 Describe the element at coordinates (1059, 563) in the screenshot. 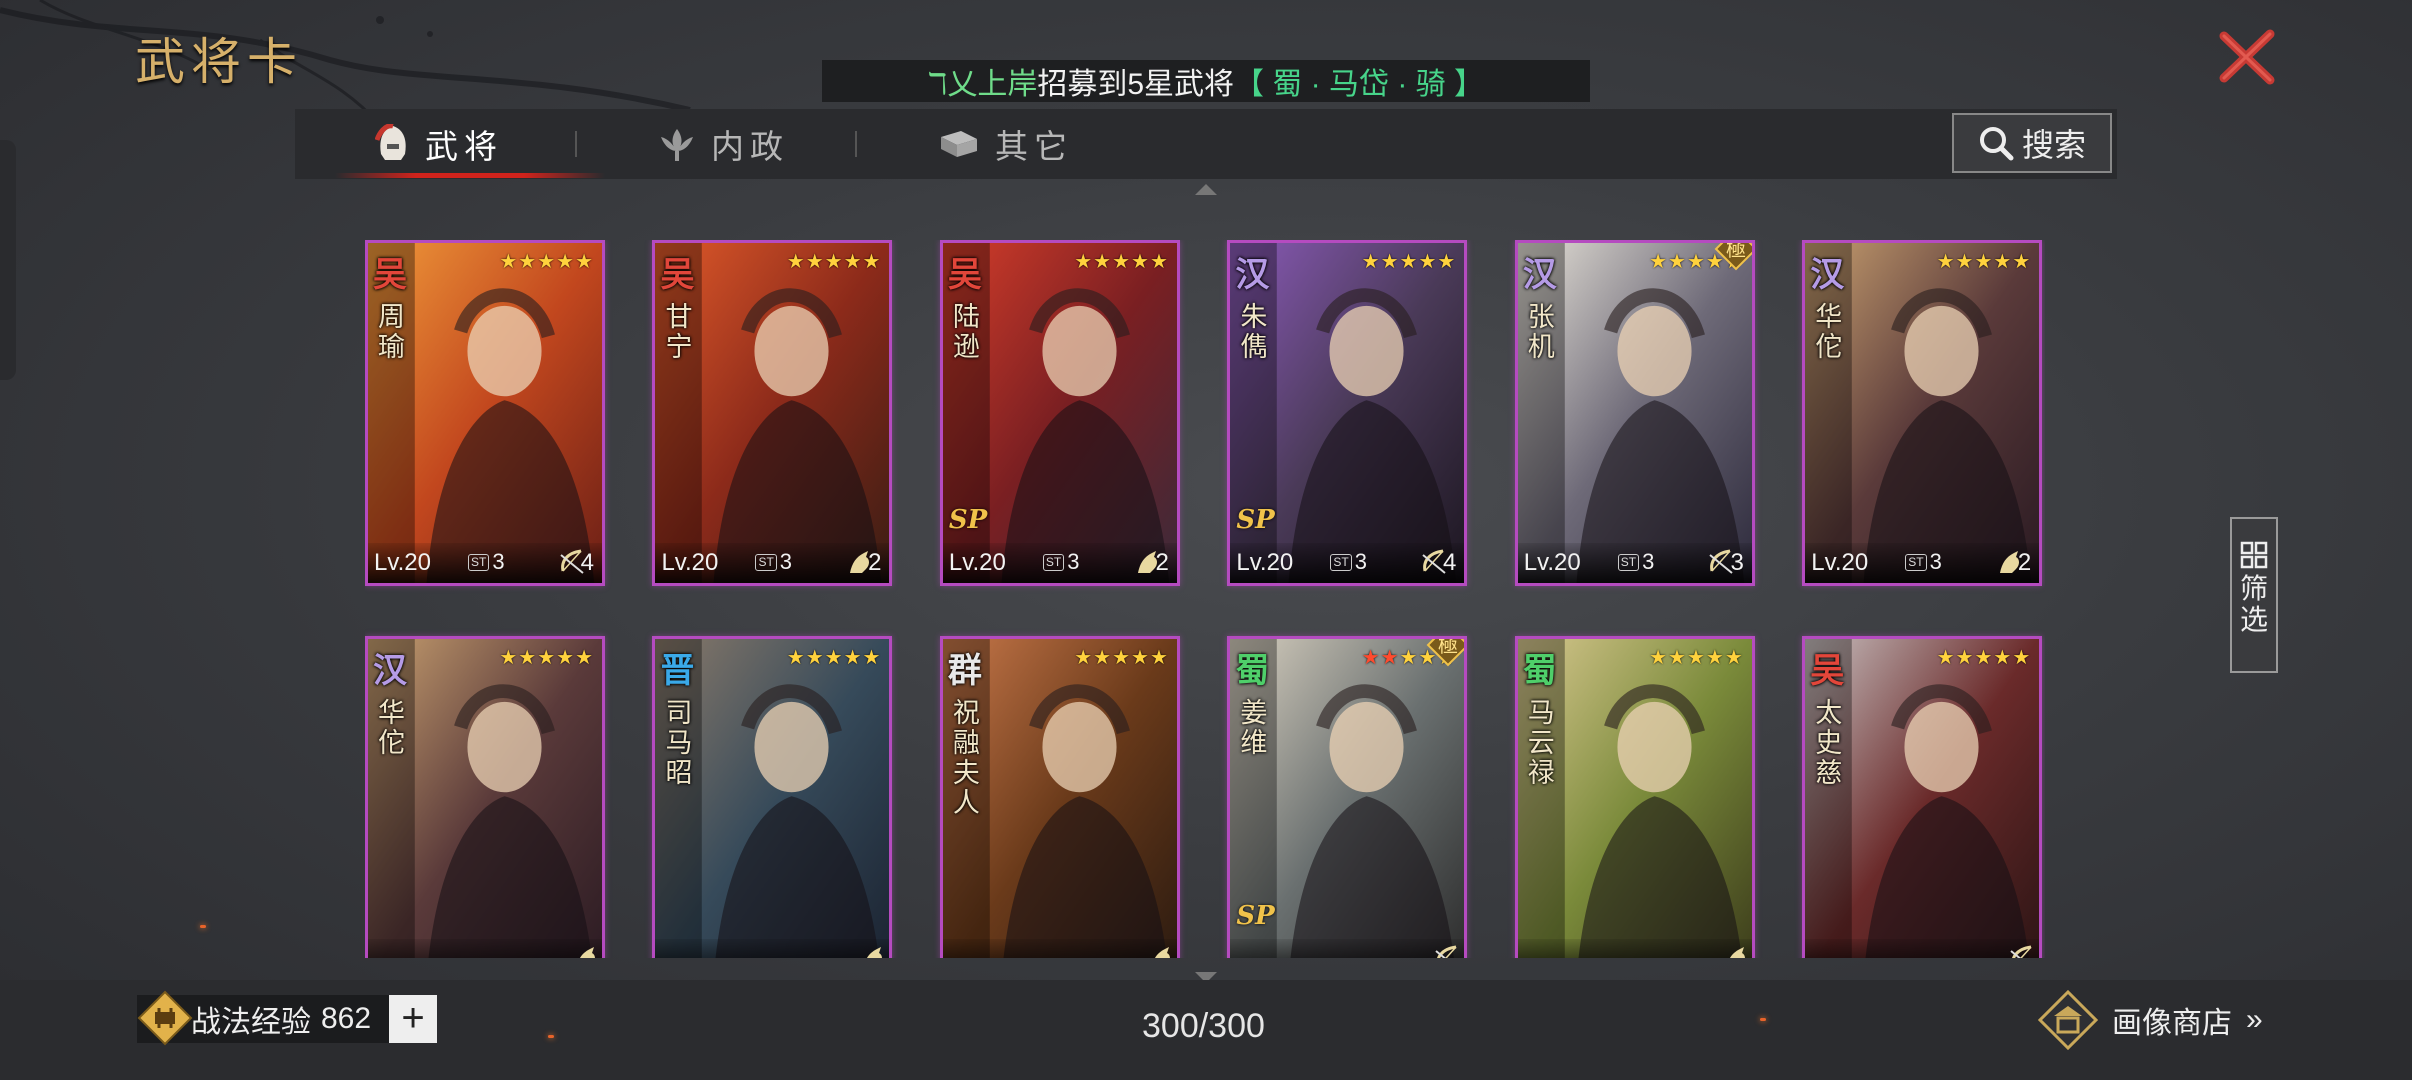

I see `card-footer: Lv.20 ST 3 2` at that location.